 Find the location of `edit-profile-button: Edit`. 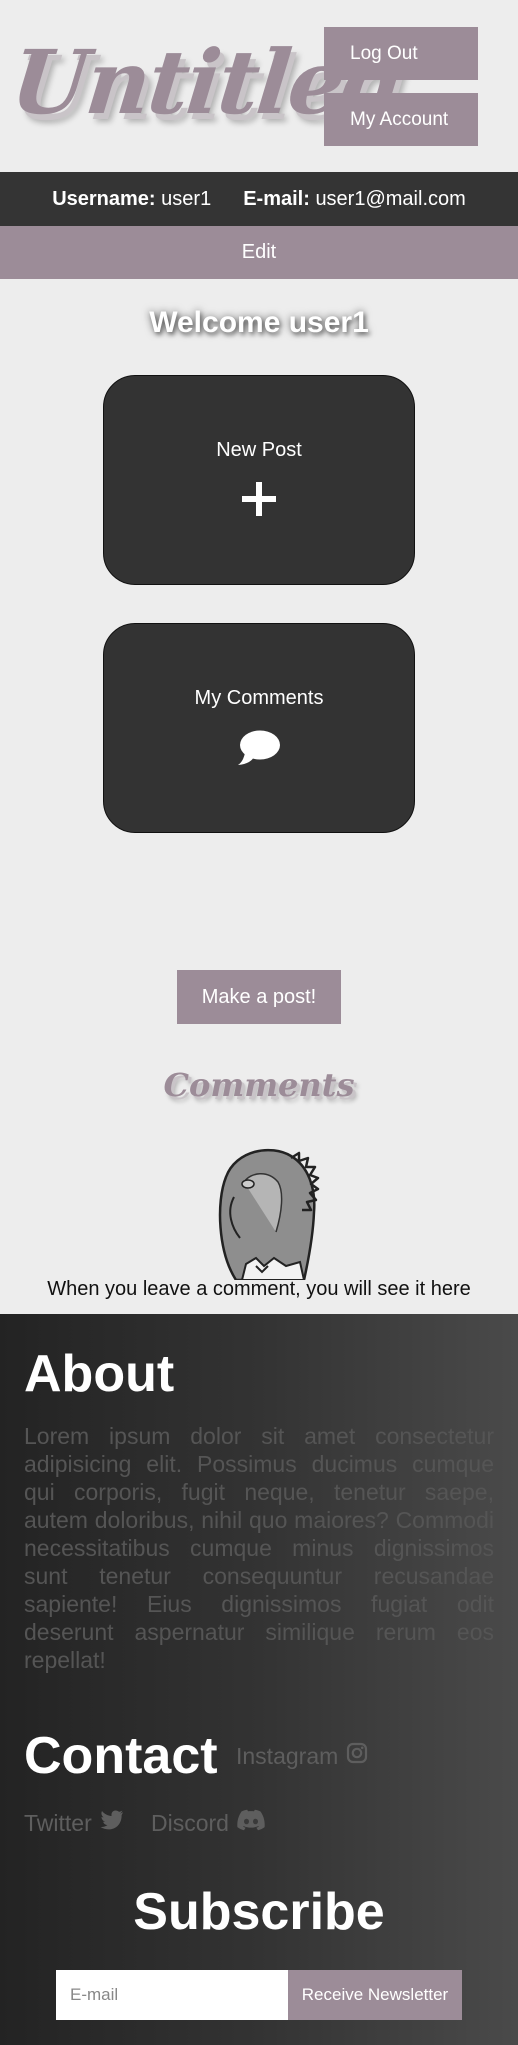

edit-profile-button: Edit is located at coordinates (259, 252).